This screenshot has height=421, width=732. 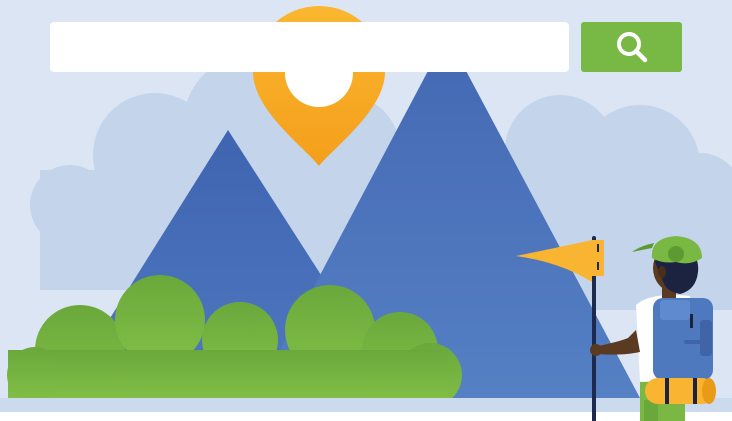 I want to click on search-button, so click(x=631, y=47).